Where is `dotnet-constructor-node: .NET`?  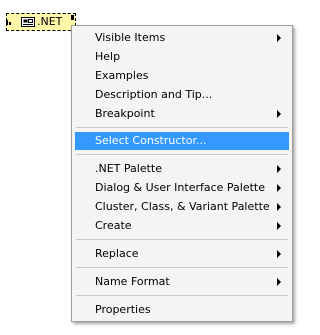 dotnet-constructor-node: .NET is located at coordinates (41, 22).